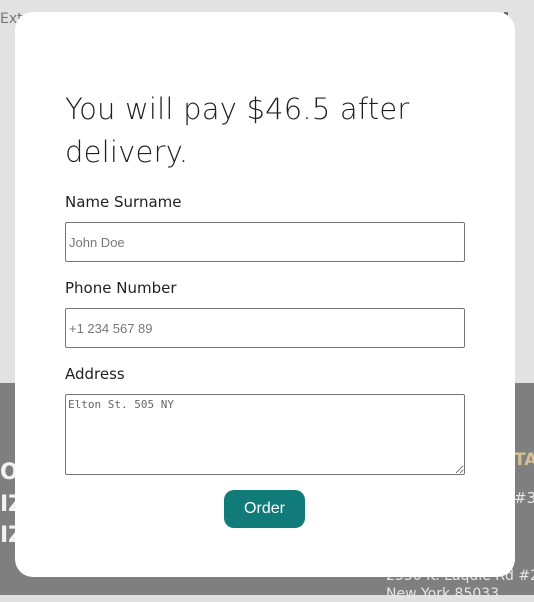 The height and width of the screenshot is (602, 534). I want to click on modal-title: You will pay $46.5 after delivery., so click(237, 130).